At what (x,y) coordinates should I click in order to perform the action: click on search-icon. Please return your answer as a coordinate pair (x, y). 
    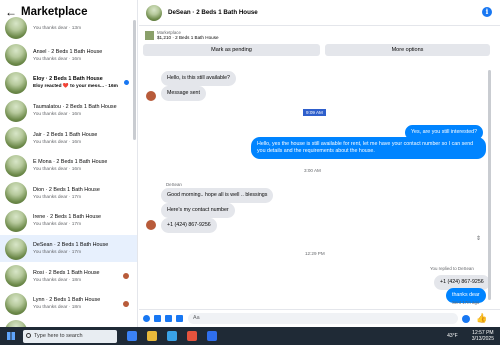
    Looking at the image, I should click on (28, 335).